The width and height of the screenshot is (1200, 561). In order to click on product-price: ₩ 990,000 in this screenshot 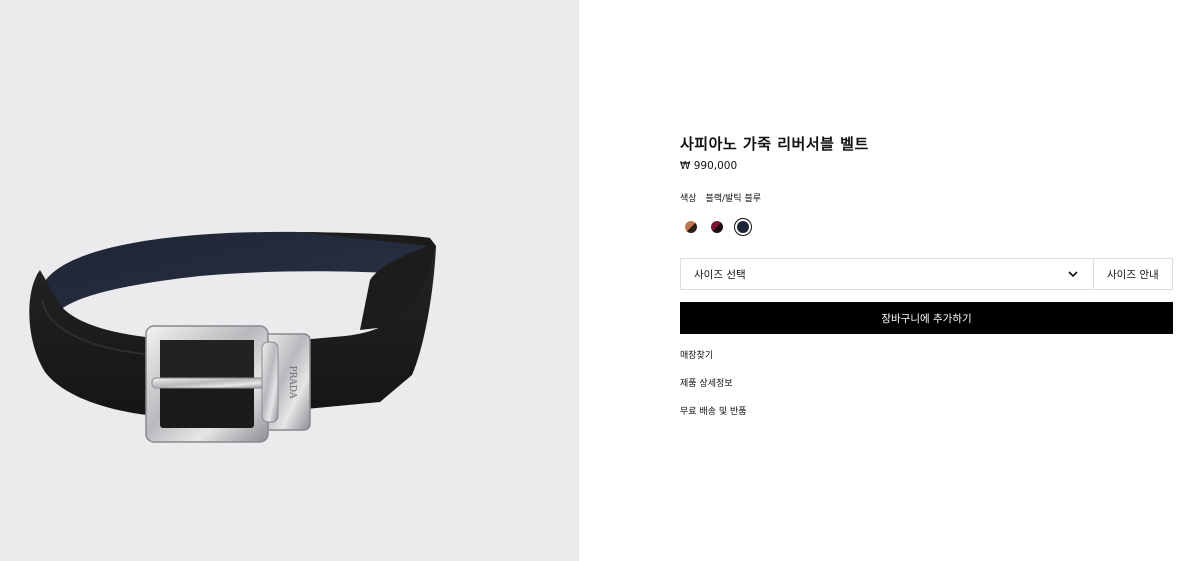, I will do `click(709, 166)`.